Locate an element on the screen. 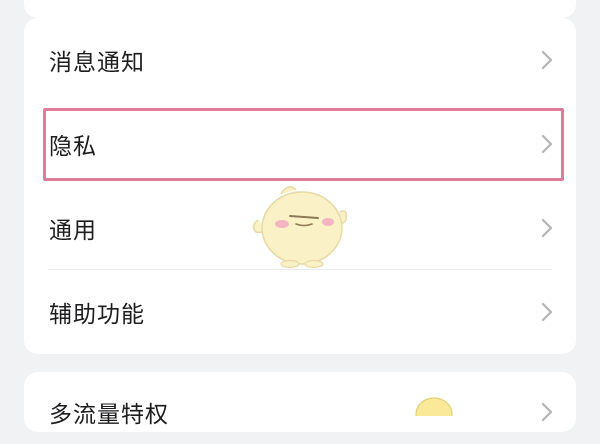 This screenshot has height=444, width=600. settings-item-data-privilege: 多流量特权 is located at coordinates (300, 408).